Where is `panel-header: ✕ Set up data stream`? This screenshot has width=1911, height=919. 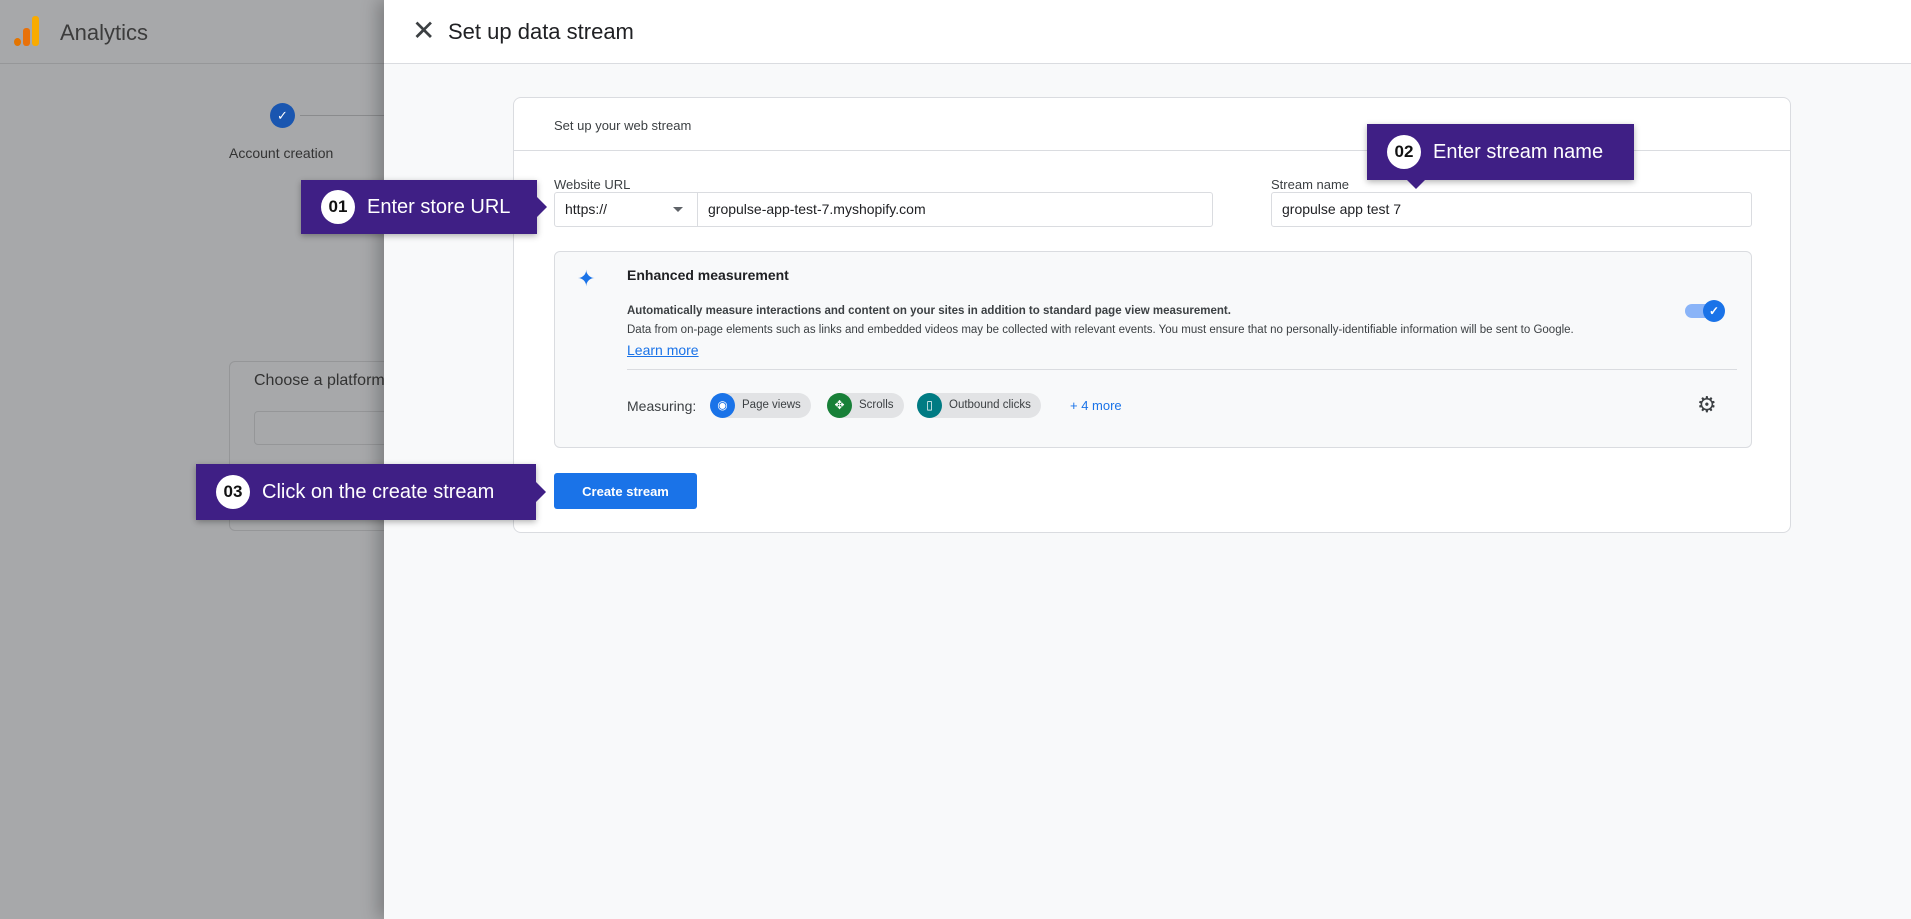 panel-header: ✕ Set up data stream is located at coordinates (1147, 32).